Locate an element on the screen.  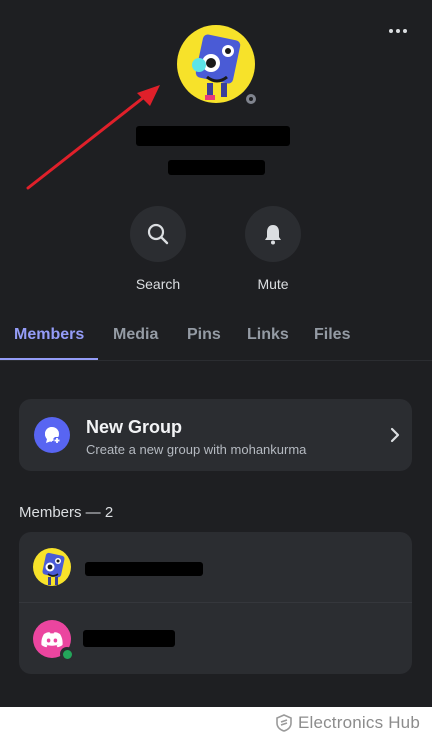
mute-label: Mute is located at coordinates (273, 284).